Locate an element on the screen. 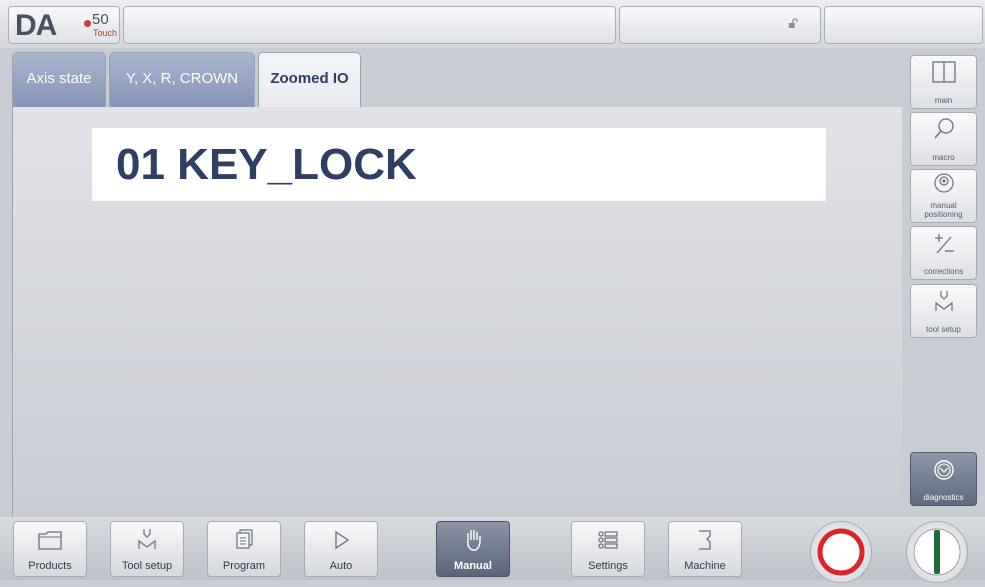  handwheel-icon is located at coordinates (943, 183).